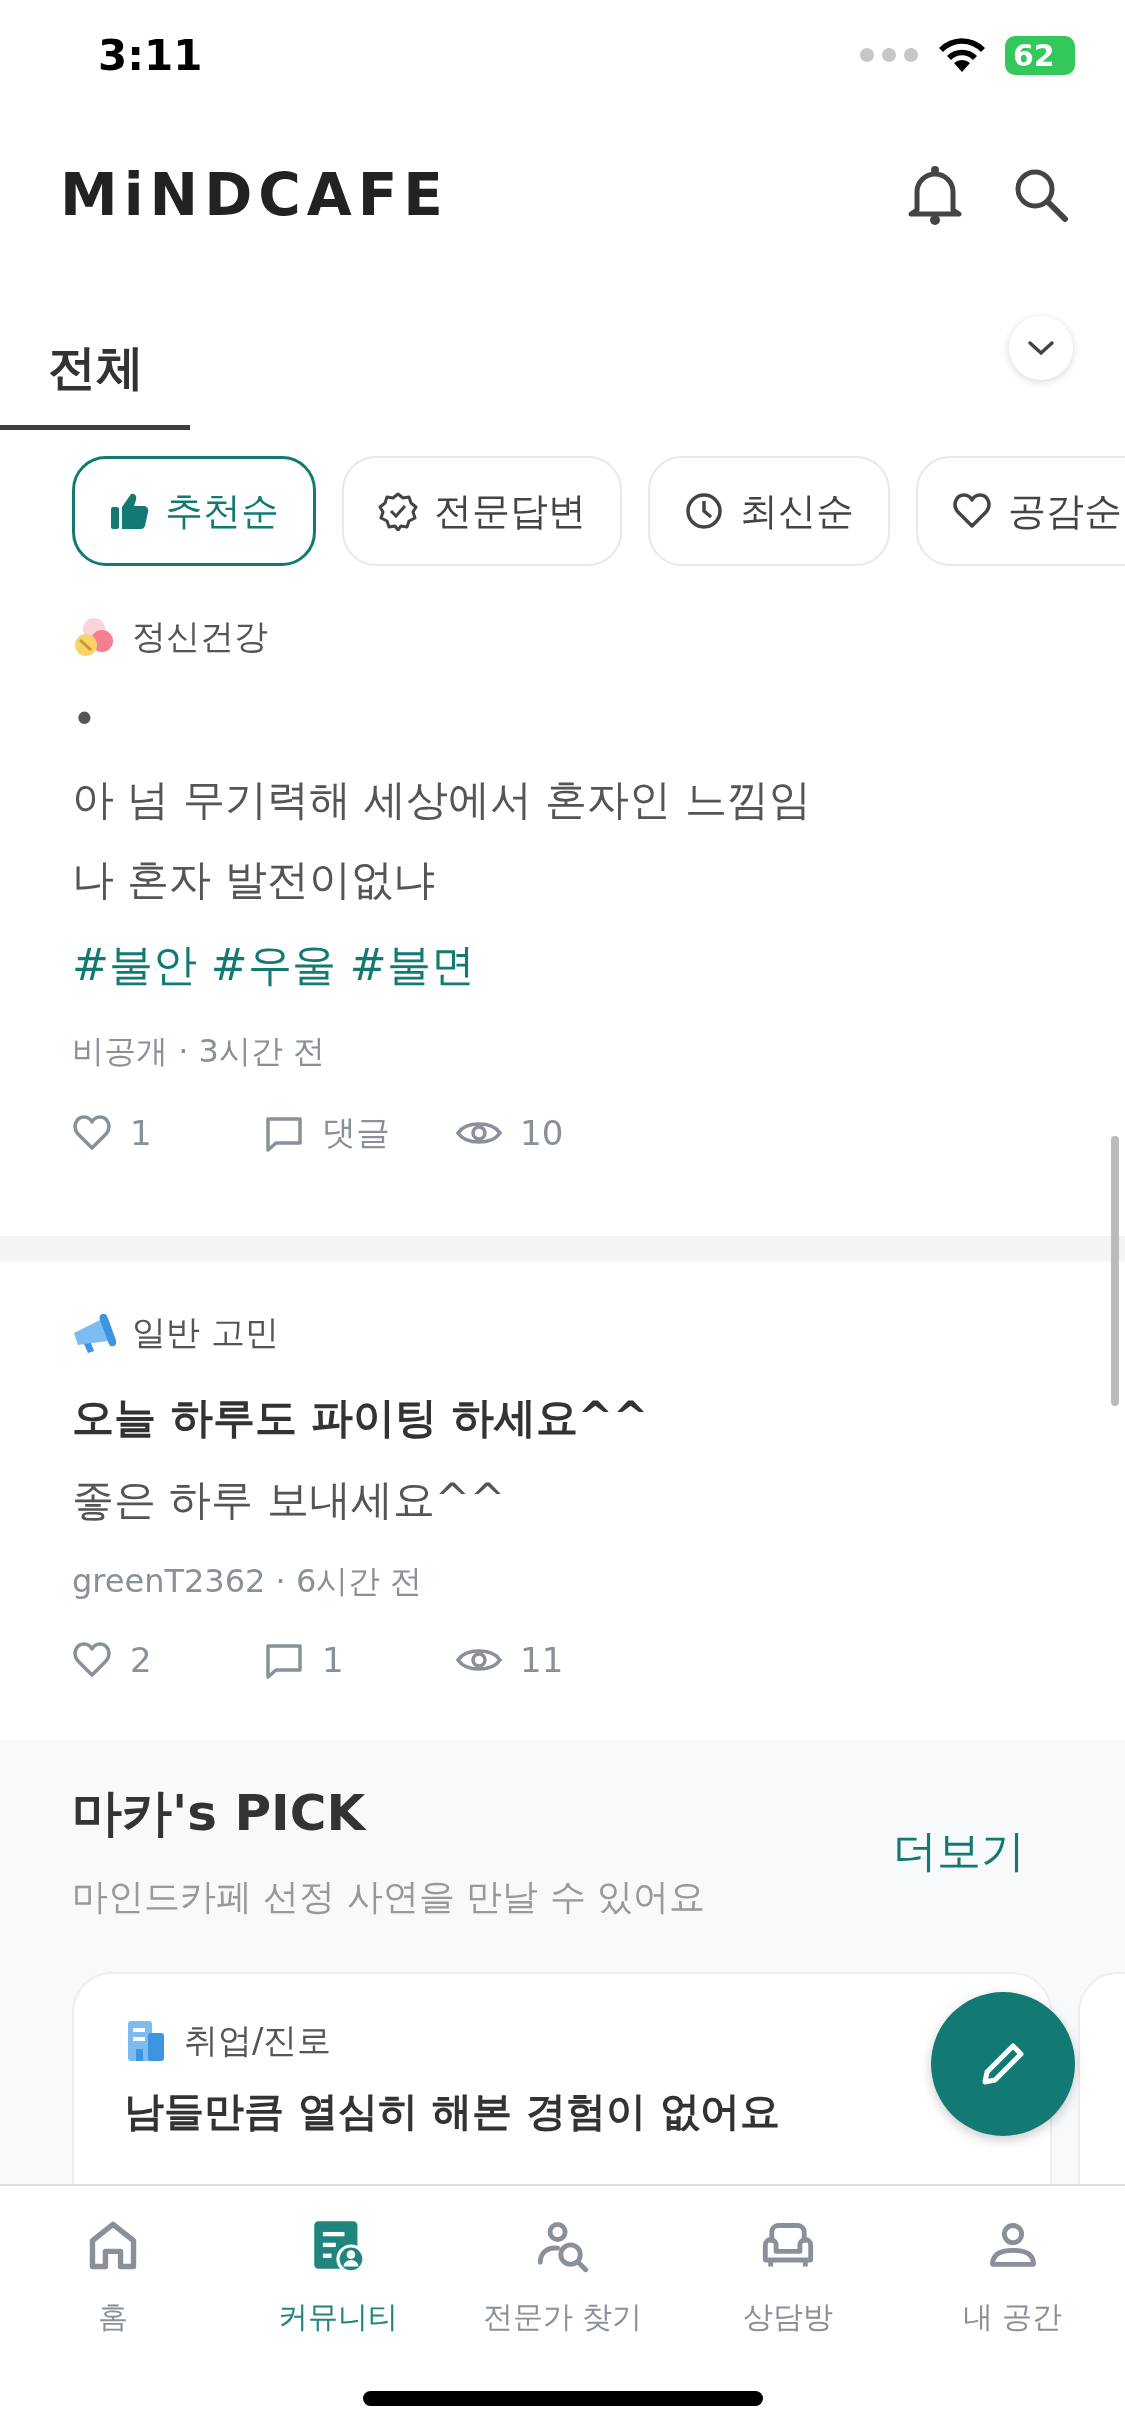  Describe the element at coordinates (205, 1332) in the screenshot. I see `category-label: 일반 고민` at that location.